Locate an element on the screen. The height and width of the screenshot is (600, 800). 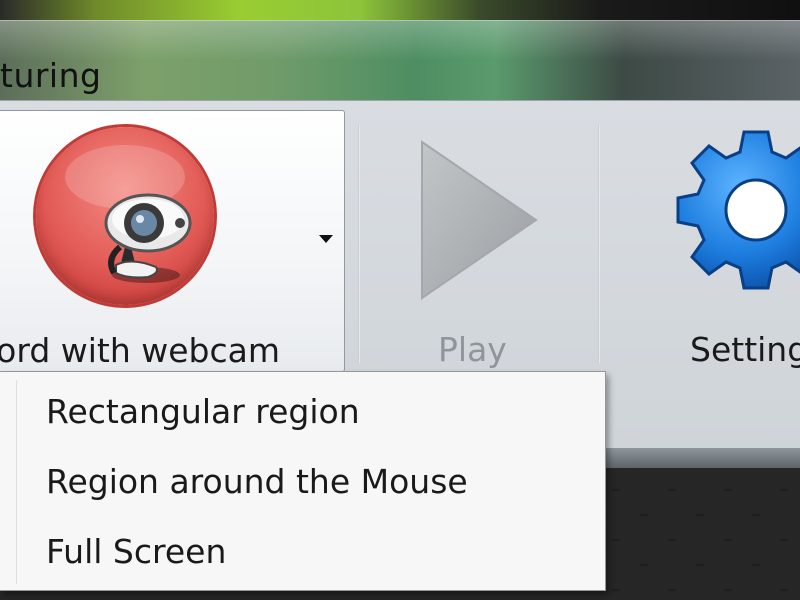
window-title: turing is located at coordinates (51, 75).